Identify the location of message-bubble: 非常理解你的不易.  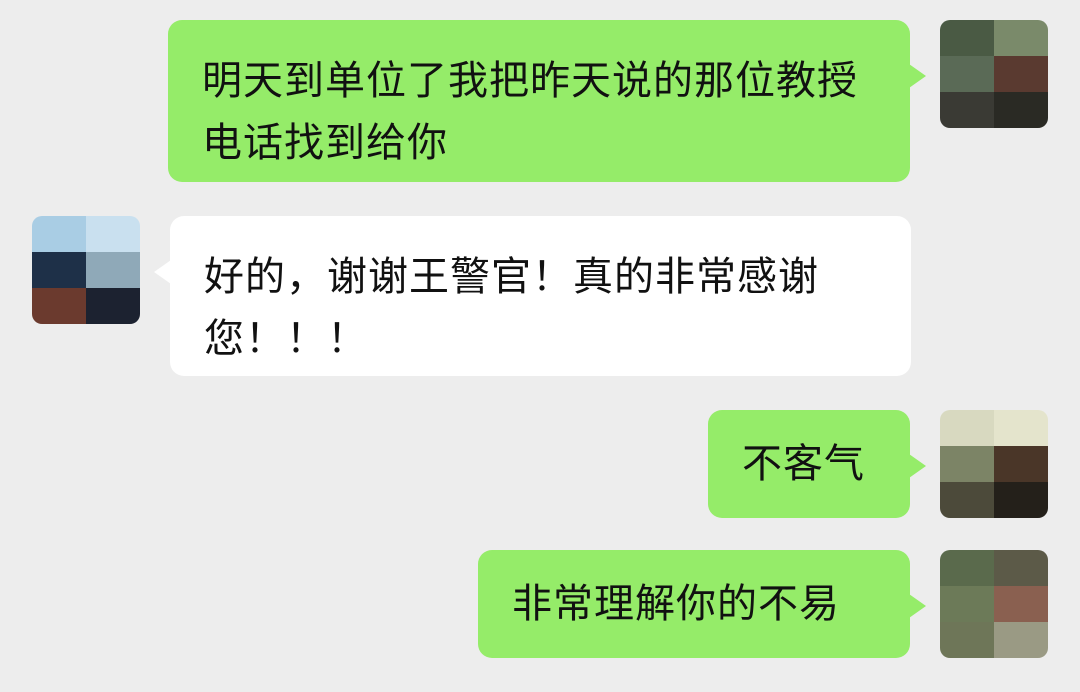
(702, 604).